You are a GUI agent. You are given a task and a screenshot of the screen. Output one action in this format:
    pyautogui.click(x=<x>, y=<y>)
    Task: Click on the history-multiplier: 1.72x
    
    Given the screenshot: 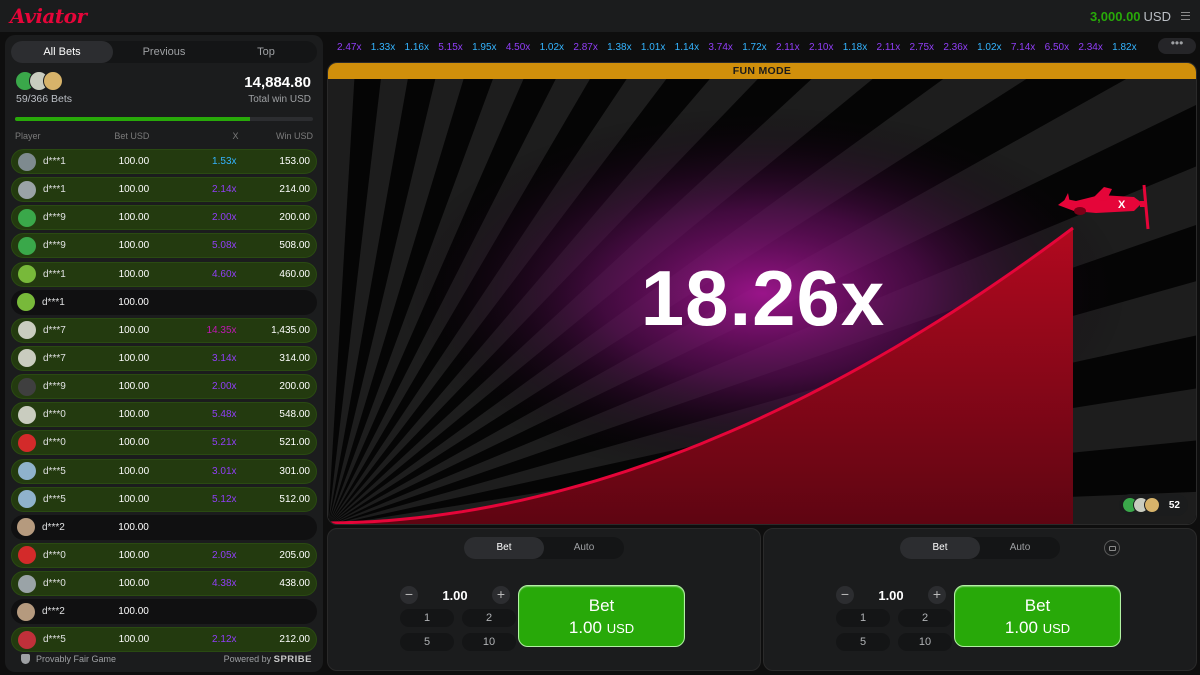 What is the action you would take?
    pyautogui.click(x=754, y=47)
    